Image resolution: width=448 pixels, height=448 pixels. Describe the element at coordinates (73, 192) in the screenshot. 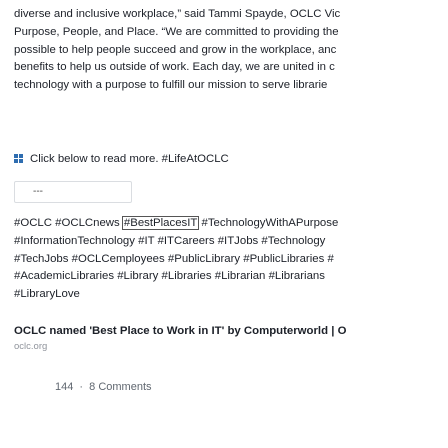

I see `embed-placeholder: ---` at that location.